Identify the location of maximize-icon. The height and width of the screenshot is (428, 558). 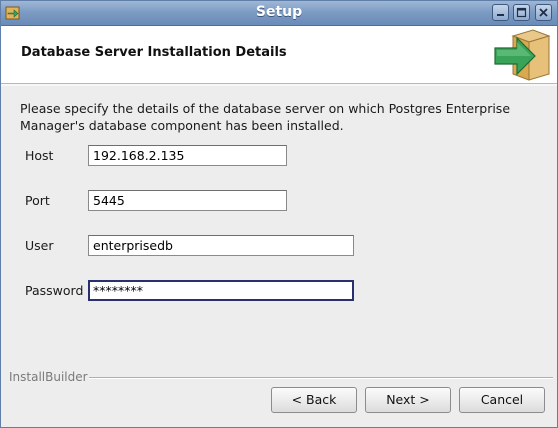
(521, 12).